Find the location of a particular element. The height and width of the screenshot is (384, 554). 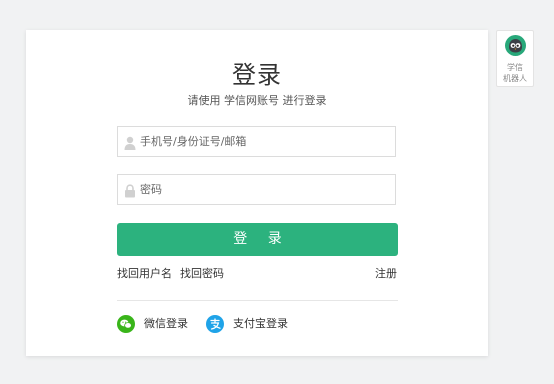

page-title: 登录 is located at coordinates (257, 75).